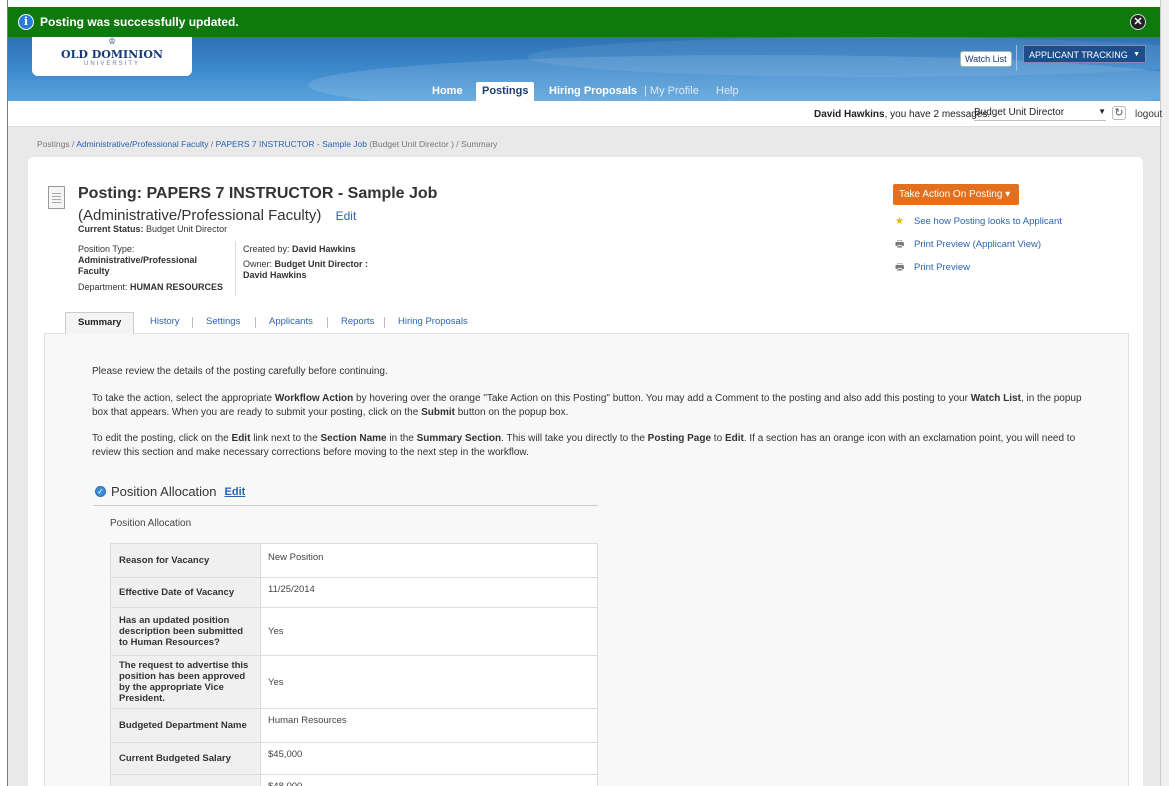 The image size is (1169, 786). Describe the element at coordinates (177, 287) in the screenshot. I see `department-value: HUMAN RESOURCES` at that location.